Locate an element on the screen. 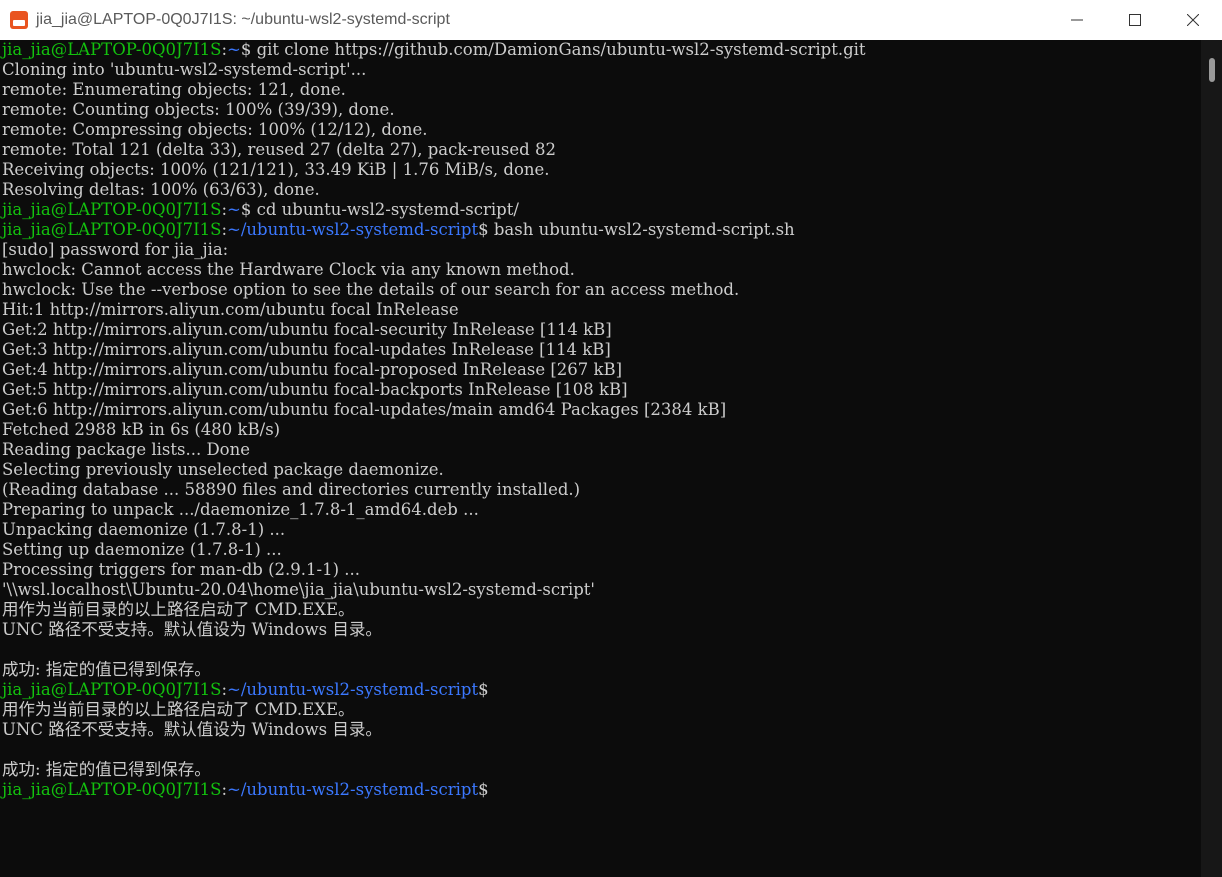  close-icon is located at coordinates (1193, 20).